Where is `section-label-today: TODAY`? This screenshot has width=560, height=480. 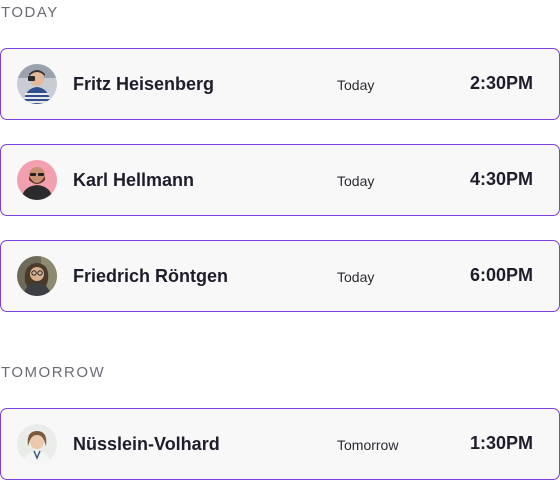
section-label-today: TODAY is located at coordinates (30, 12).